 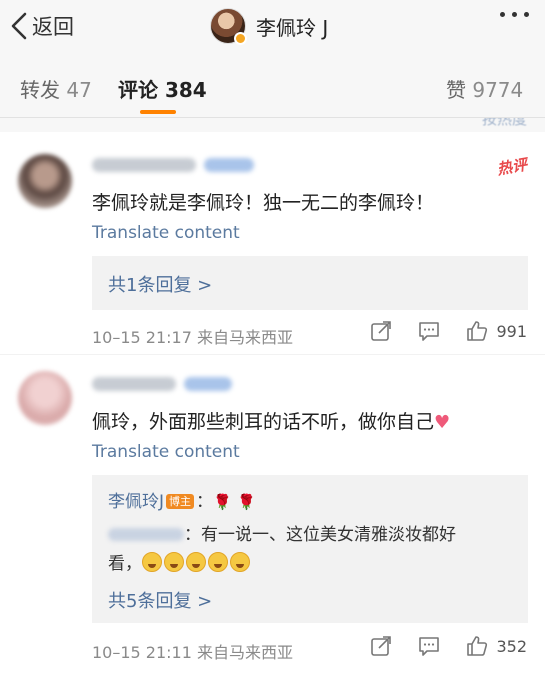 What do you see at coordinates (320, 535) in the screenshot?
I see `reply-text: ：有一说一、这位美女清雅淡妆都好` at bounding box center [320, 535].